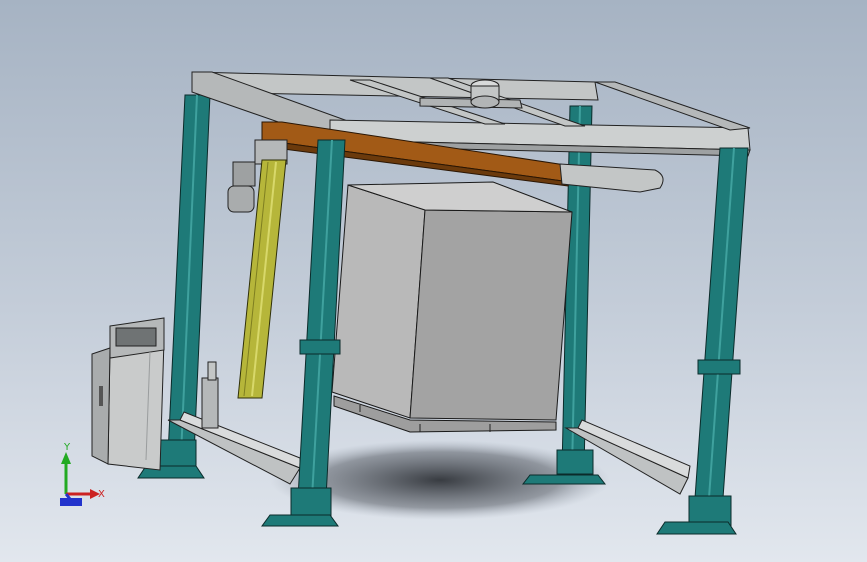  Describe the element at coordinates (101, 494) in the screenshot. I see `x-axis-label: X` at that location.